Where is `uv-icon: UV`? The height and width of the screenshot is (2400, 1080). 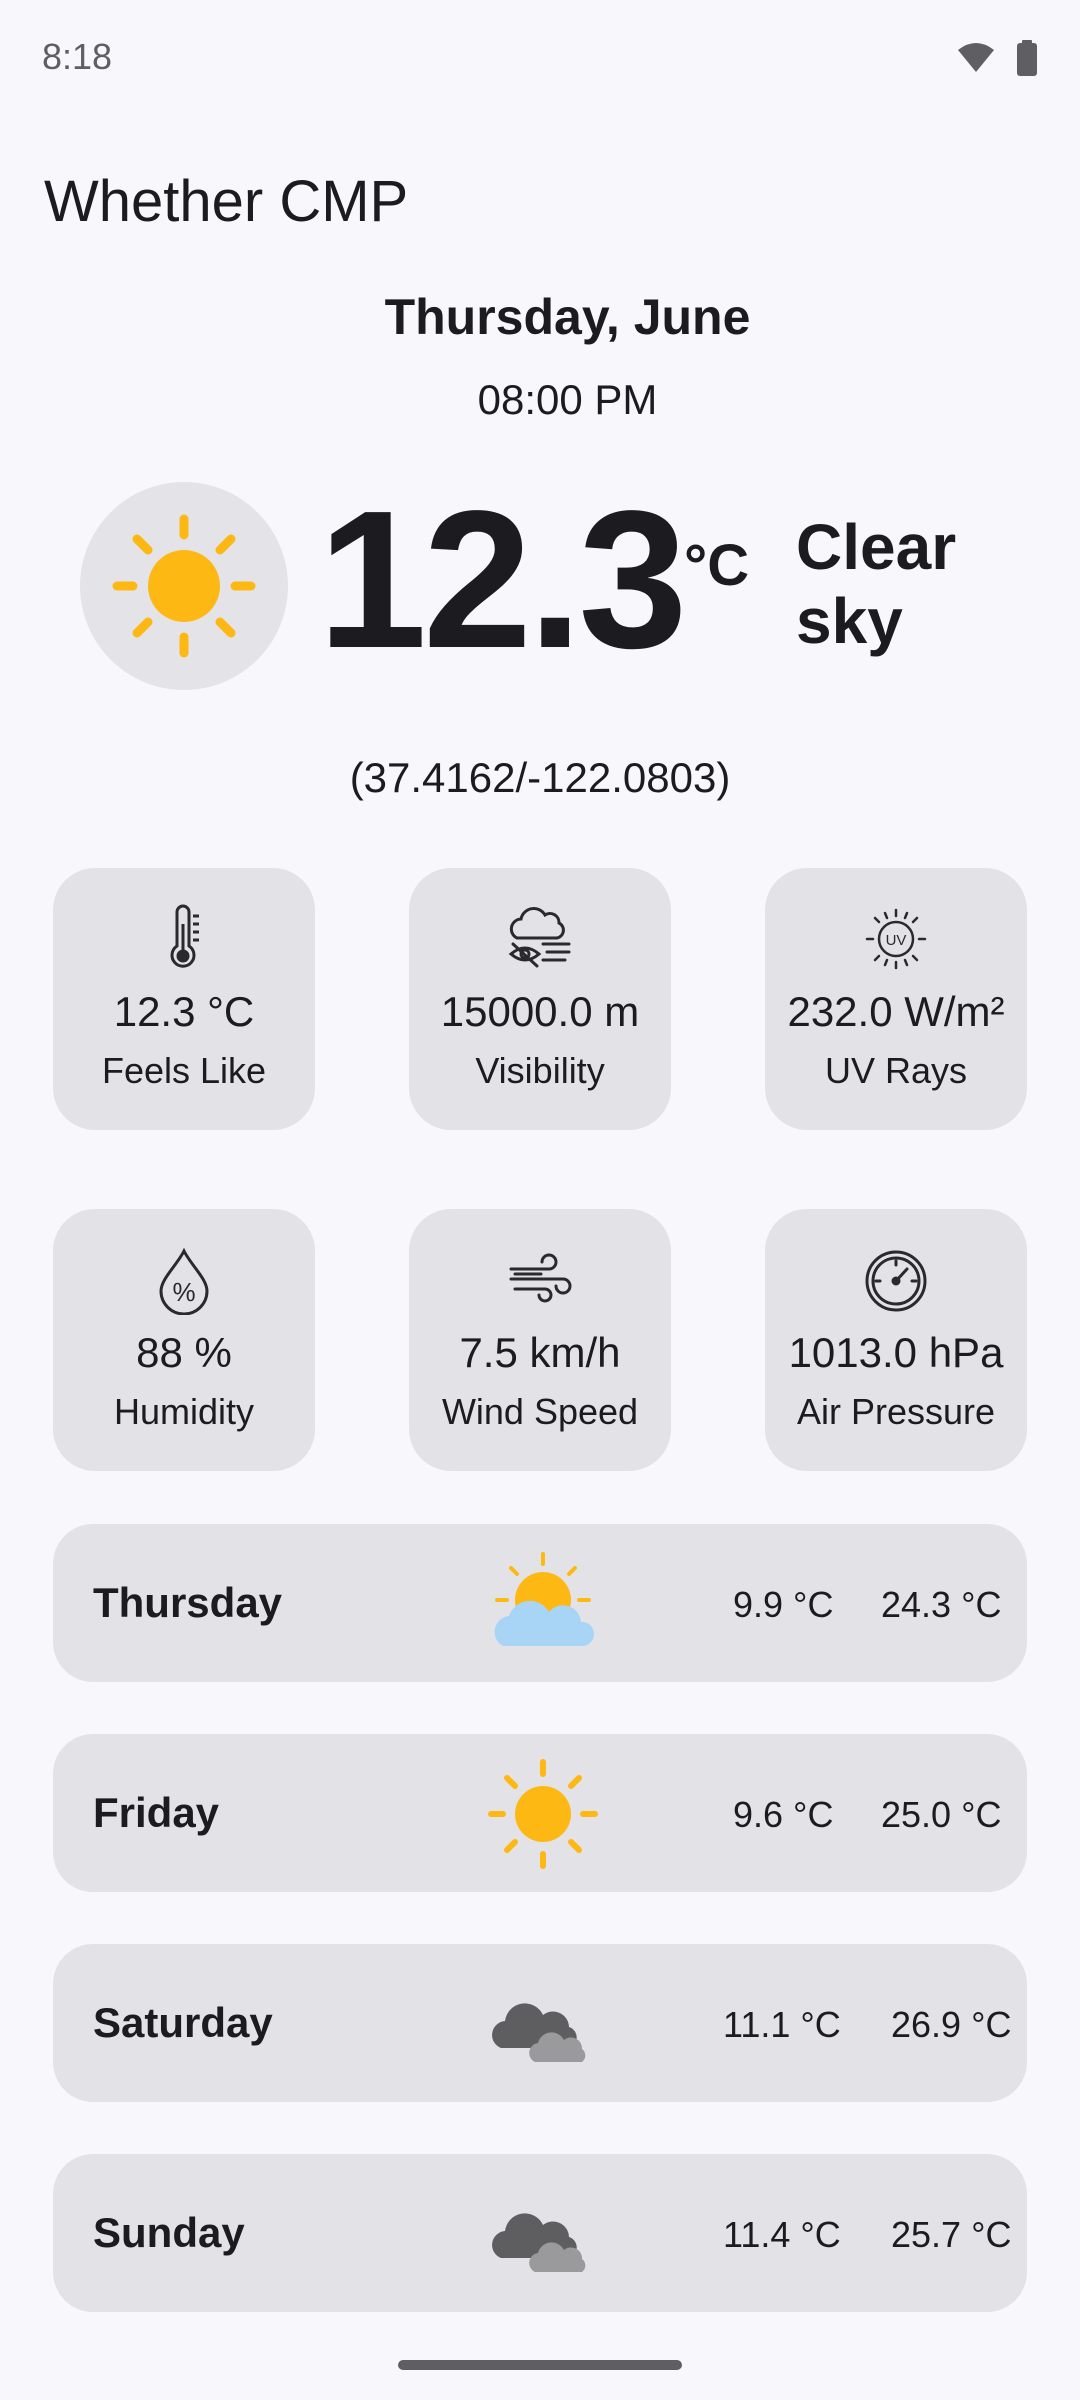
uv-icon: UV is located at coordinates (896, 939).